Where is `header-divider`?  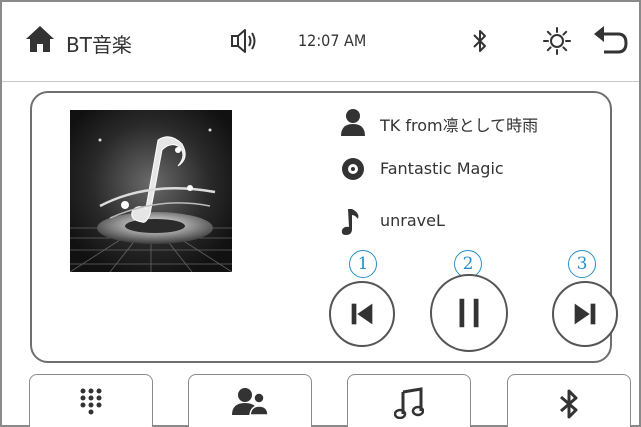
header-divider is located at coordinates (320, 81).